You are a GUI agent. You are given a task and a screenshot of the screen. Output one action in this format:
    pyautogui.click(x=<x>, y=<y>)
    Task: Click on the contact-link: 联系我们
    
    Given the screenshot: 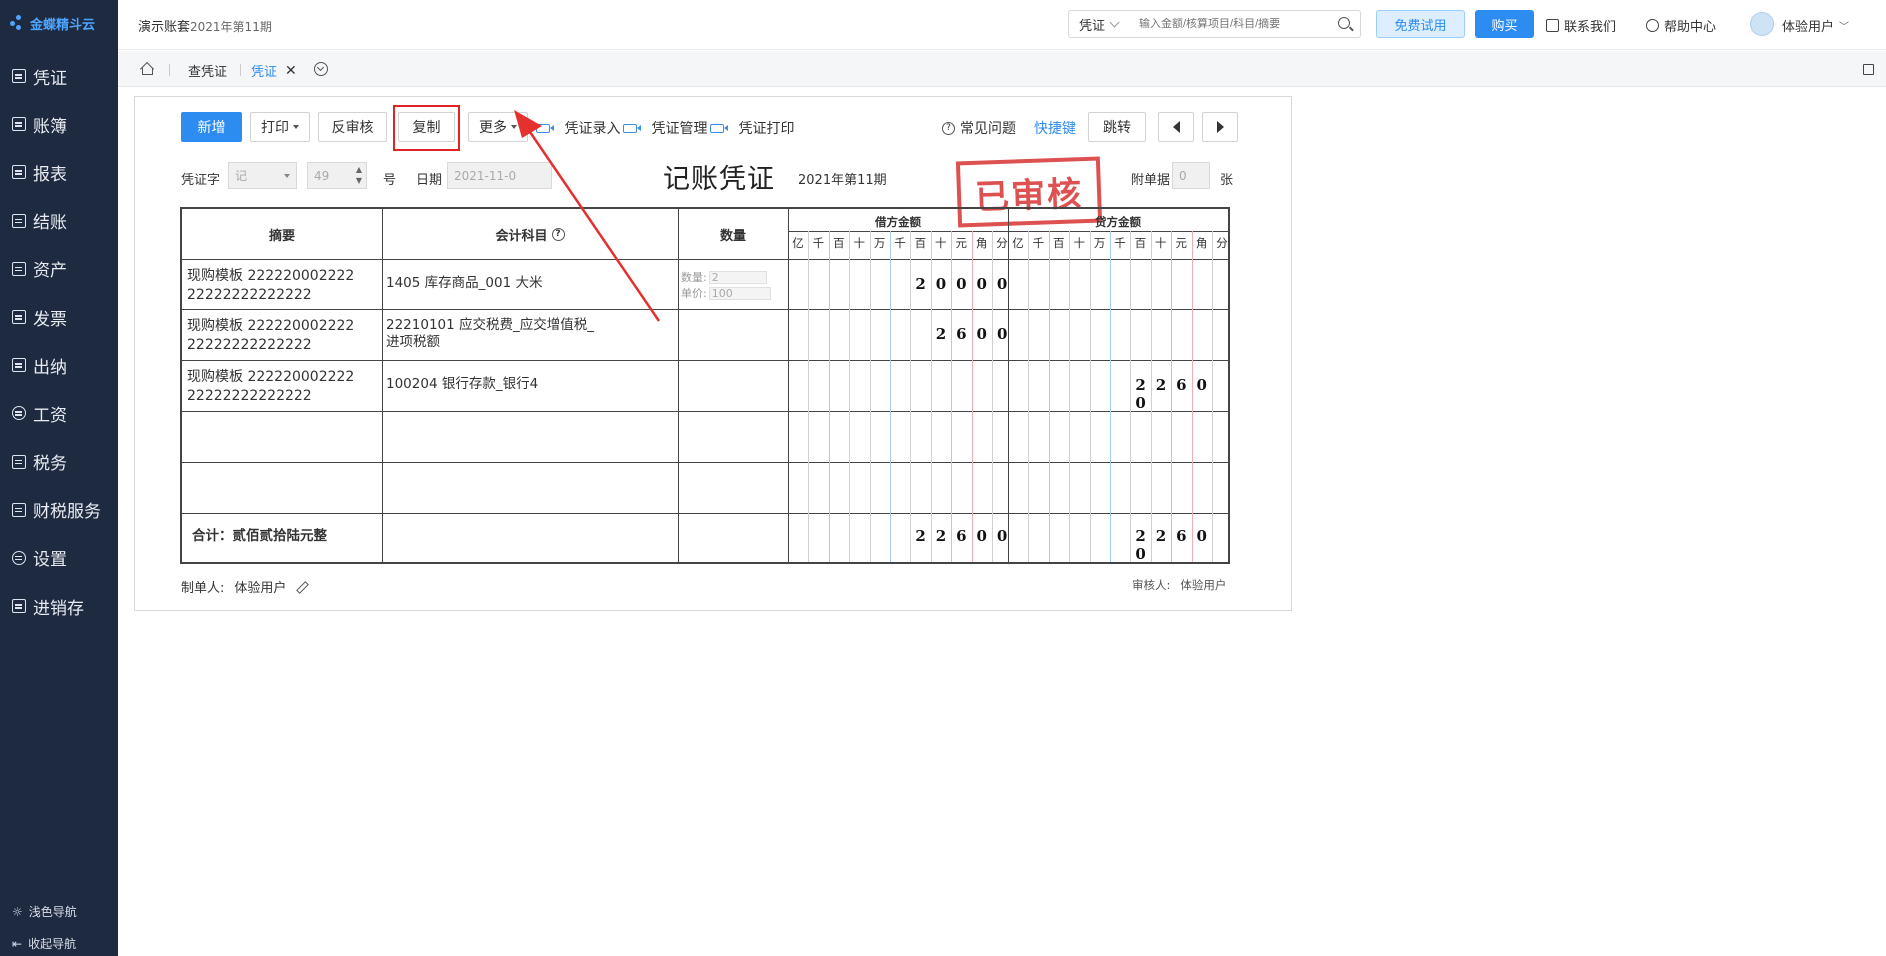 What is the action you would take?
    pyautogui.click(x=1581, y=25)
    